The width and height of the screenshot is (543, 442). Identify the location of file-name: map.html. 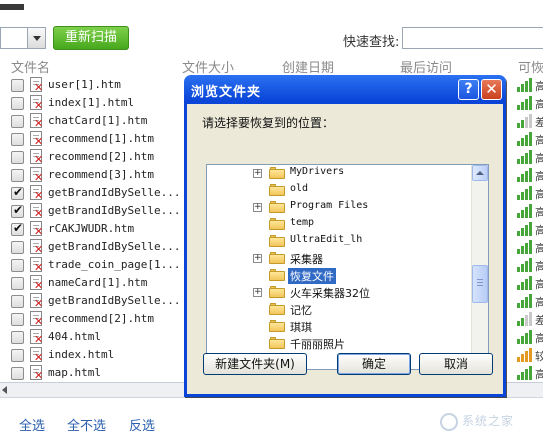
(74, 372).